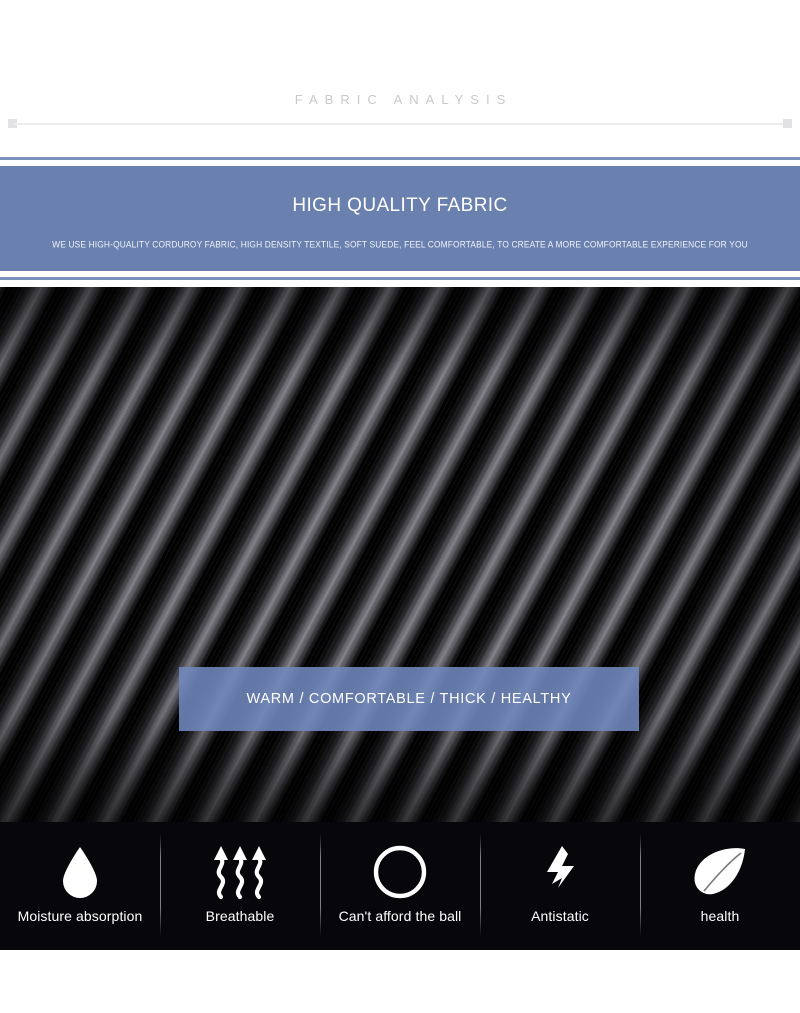 Image resolution: width=800 pixels, height=1013 pixels. What do you see at coordinates (400, 872) in the screenshot?
I see `ring-circle-icon` at bounding box center [400, 872].